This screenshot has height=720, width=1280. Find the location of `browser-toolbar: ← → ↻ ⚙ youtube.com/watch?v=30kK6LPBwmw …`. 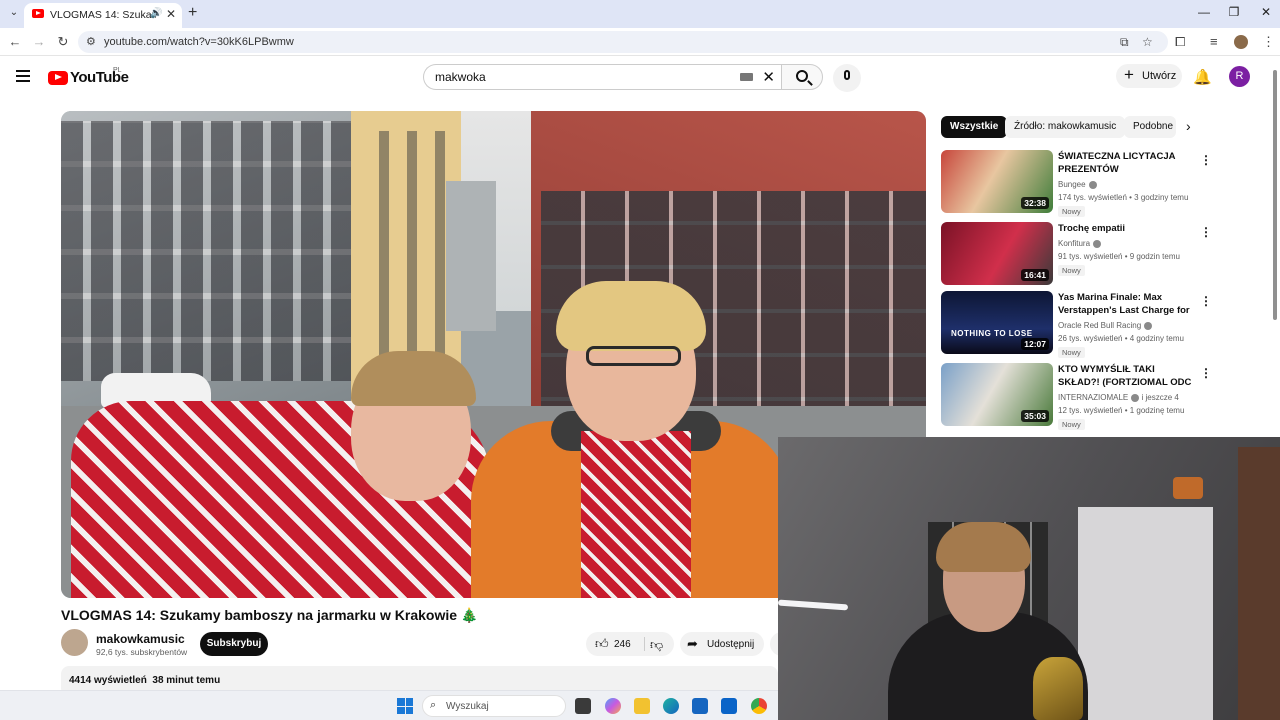

browser-toolbar: ← → ↻ ⚙ youtube.com/watch?v=30kK6LPBwmw … is located at coordinates (640, 42).